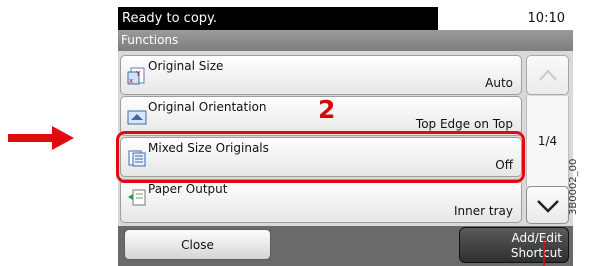 The image size is (589, 266). What do you see at coordinates (188, 189) in the screenshot?
I see `item-label: Paper Output` at bounding box center [188, 189].